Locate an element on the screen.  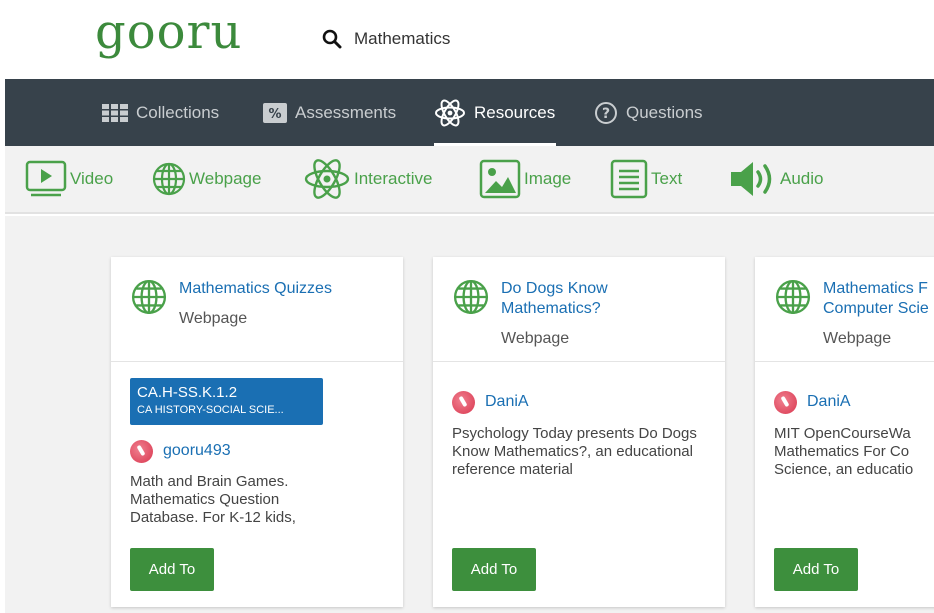
tab-collections: Collections is located at coordinates (160, 112).